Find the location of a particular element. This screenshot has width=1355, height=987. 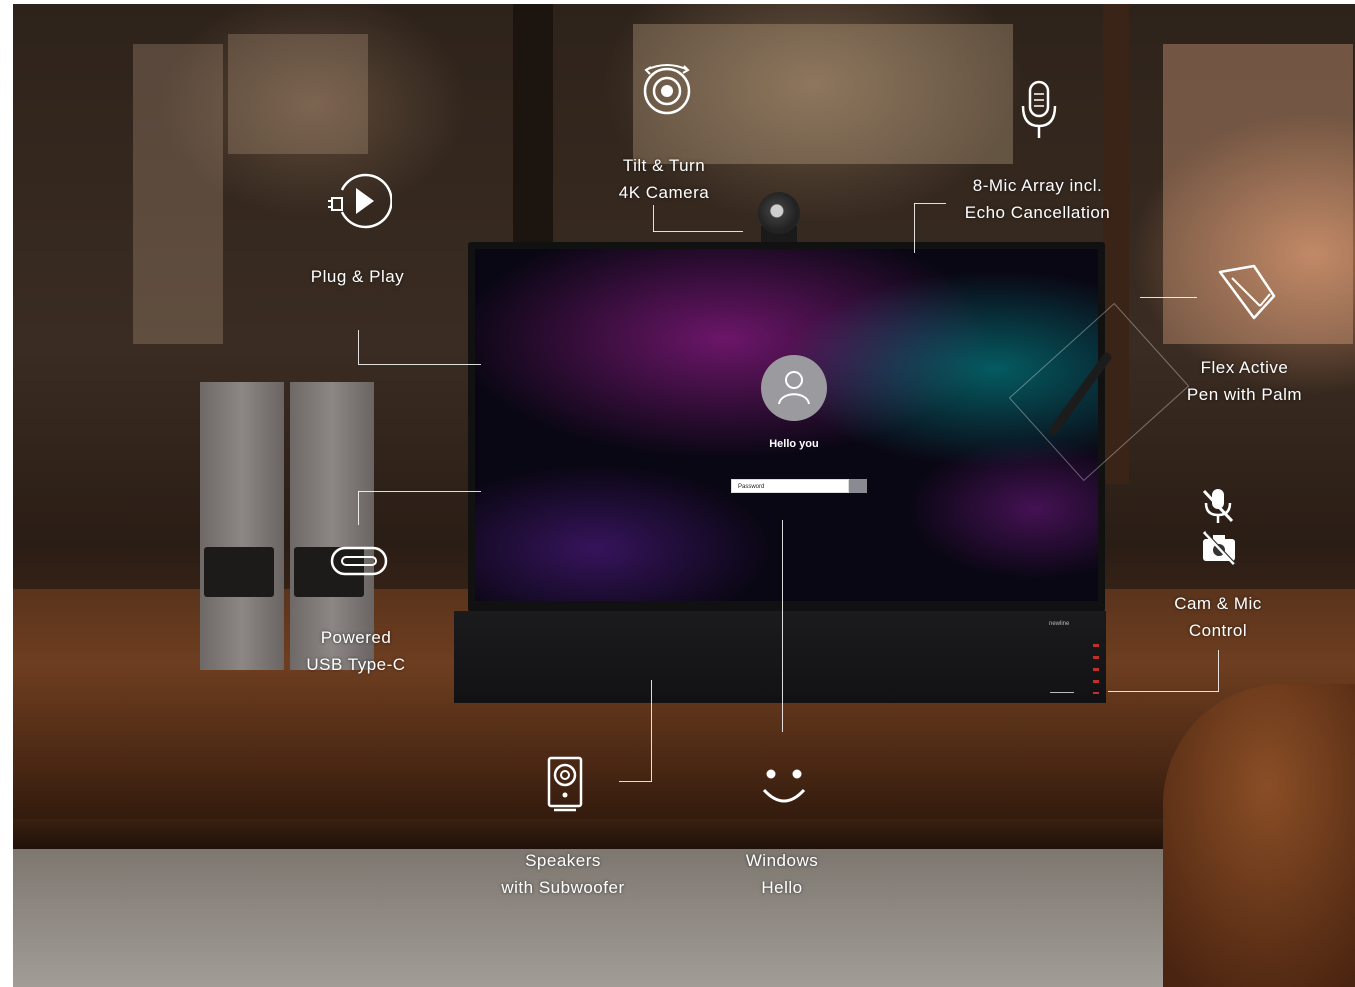

microphone-icon is located at coordinates (1039, 109).